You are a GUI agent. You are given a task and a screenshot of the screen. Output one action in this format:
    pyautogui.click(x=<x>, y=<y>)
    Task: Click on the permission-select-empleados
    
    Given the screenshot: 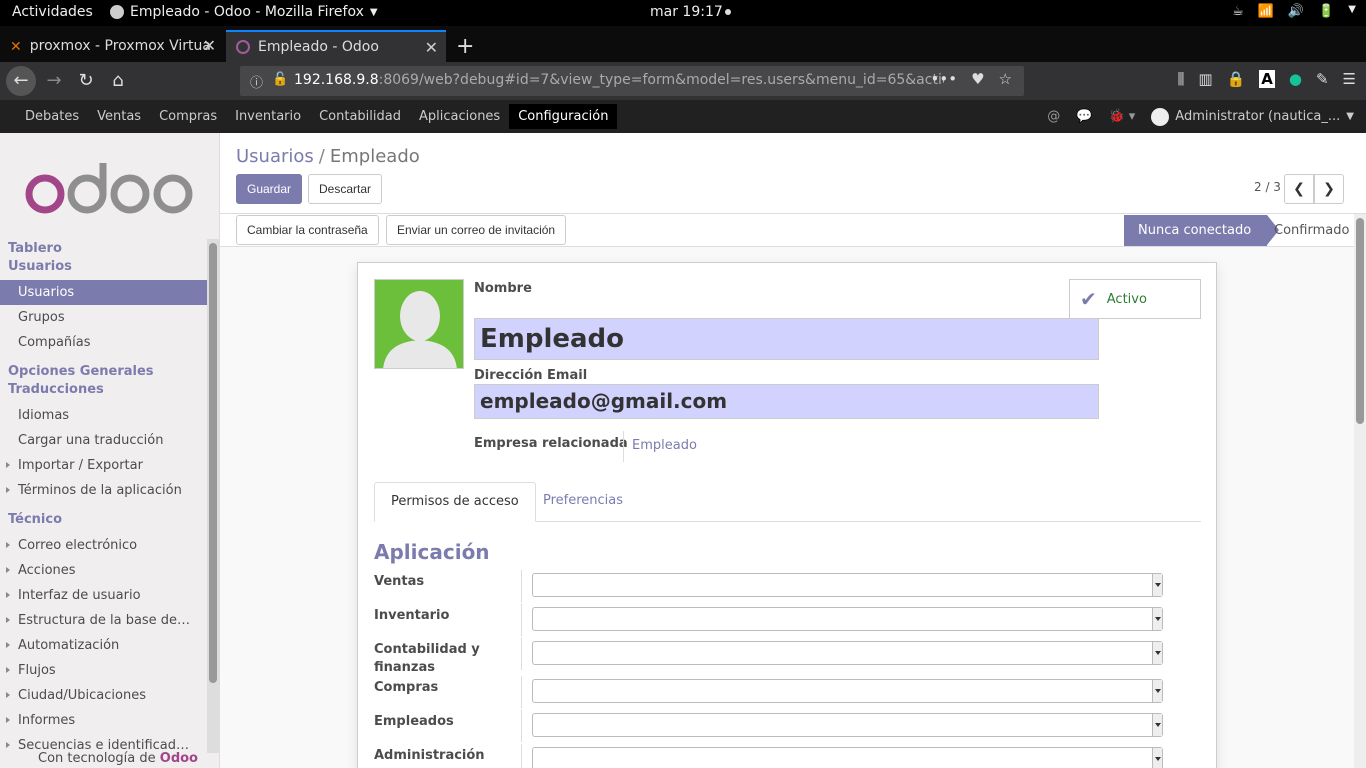 What is the action you would take?
    pyautogui.click(x=847, y=725)
    